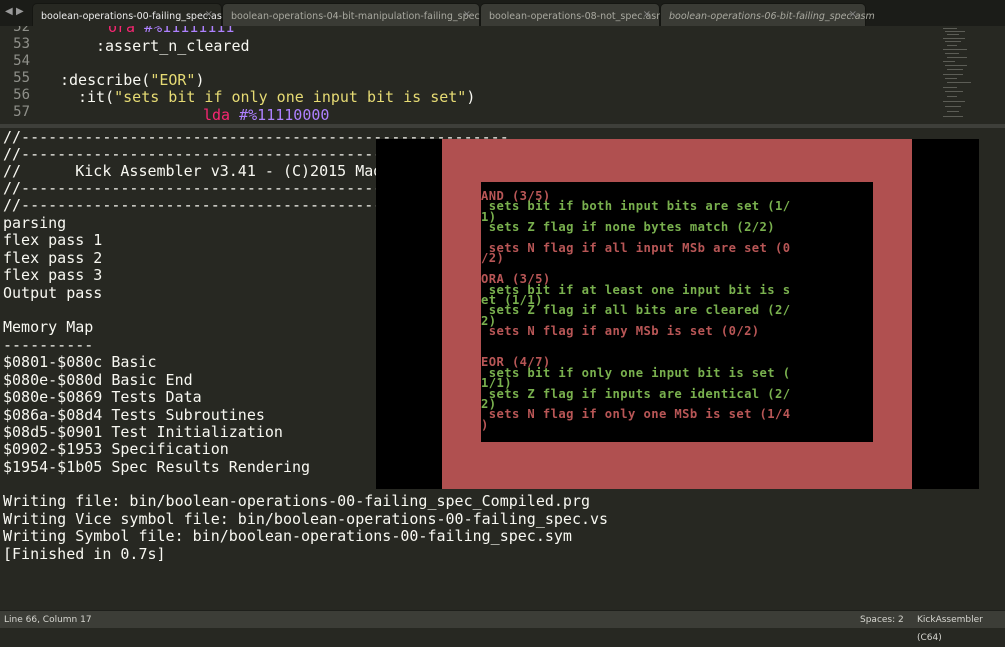 The image size is (1005, 647). I want to click on c64-text-line: sets bit if only one input bit is set (, so click(636, 372).